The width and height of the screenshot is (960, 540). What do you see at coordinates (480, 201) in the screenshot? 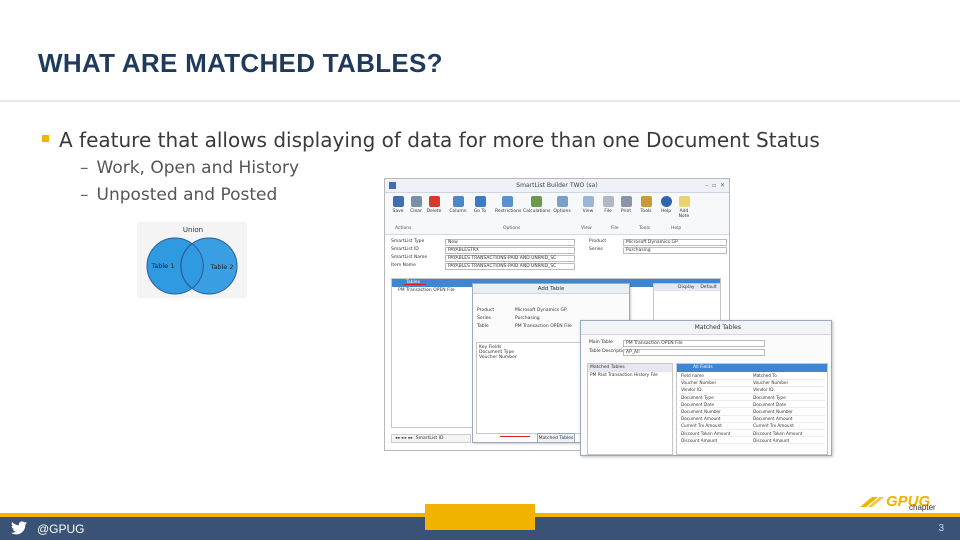
I see `goto-icon` at bounding box center [480, 201].